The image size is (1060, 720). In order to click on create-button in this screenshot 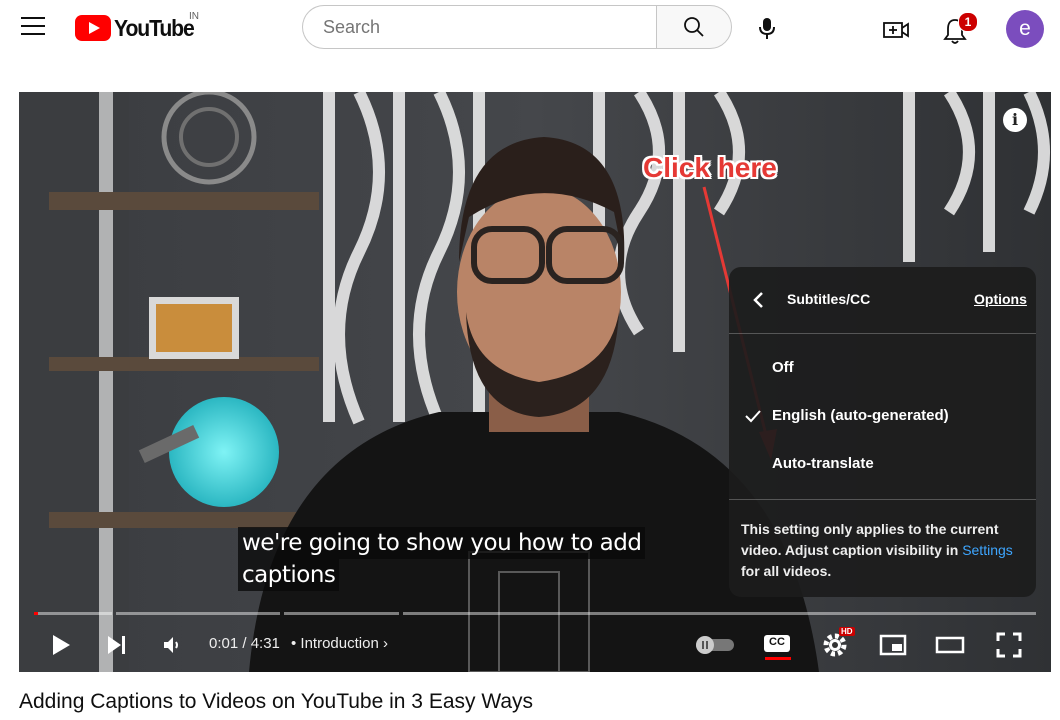, I will do `click(896, 30)`.